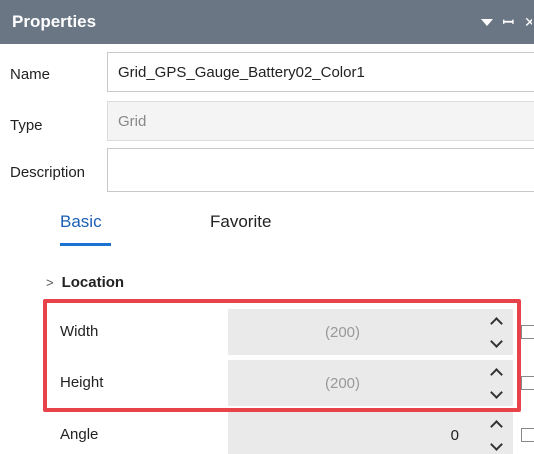 The width and height of the screenshot is (534, 454). I want to click on name-label: Name, so click(30, 74).